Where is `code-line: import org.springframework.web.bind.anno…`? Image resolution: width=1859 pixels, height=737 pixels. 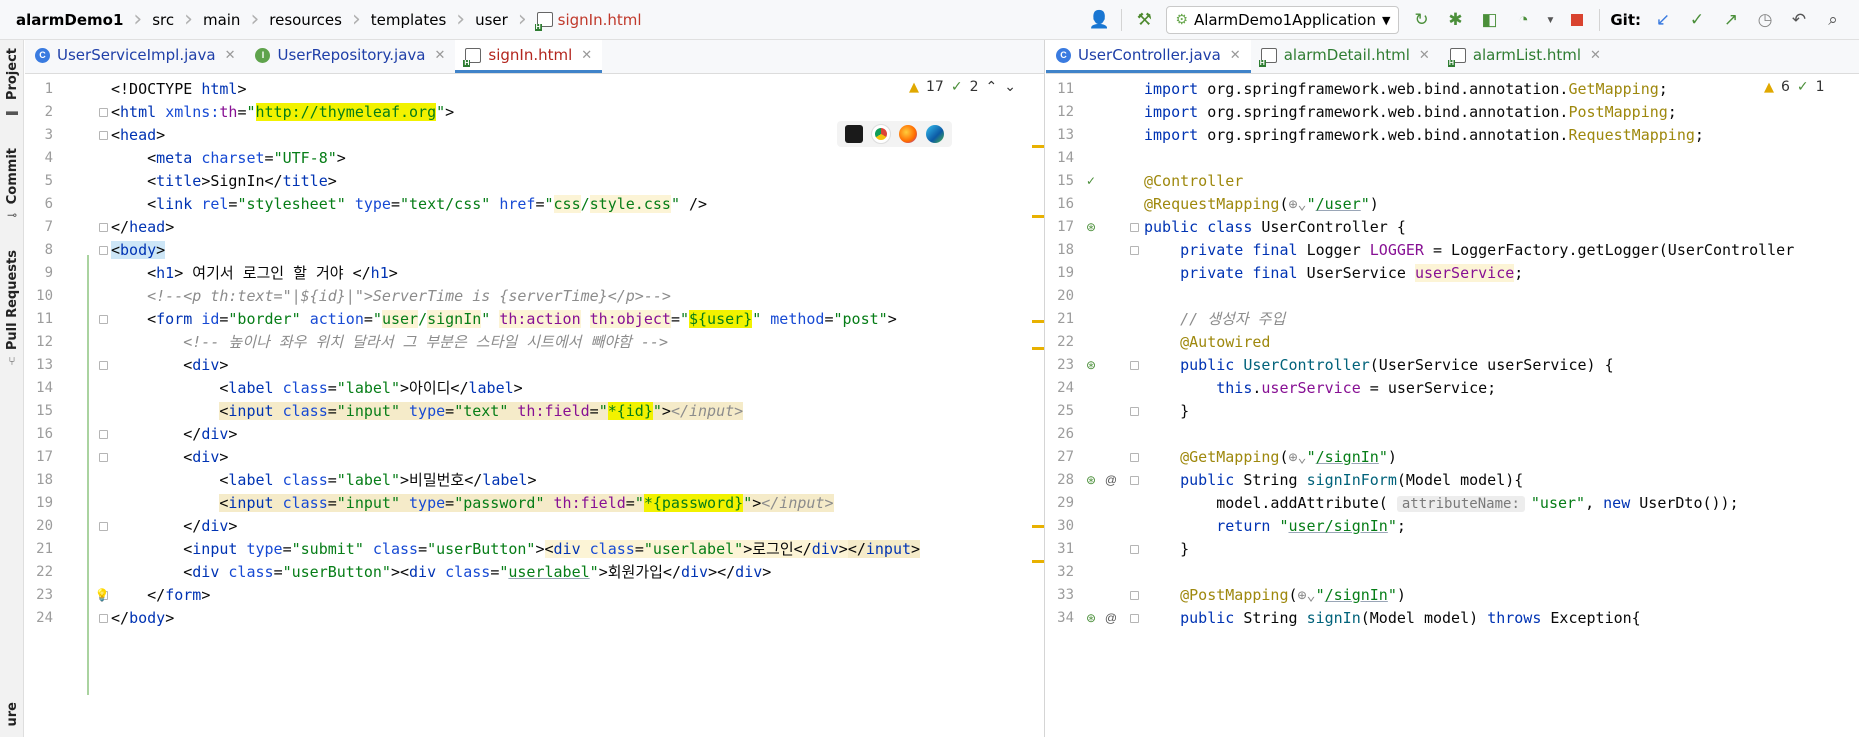 code-line: import org.springframework.web.bind.anno… is located at coordinates (1424, 135).